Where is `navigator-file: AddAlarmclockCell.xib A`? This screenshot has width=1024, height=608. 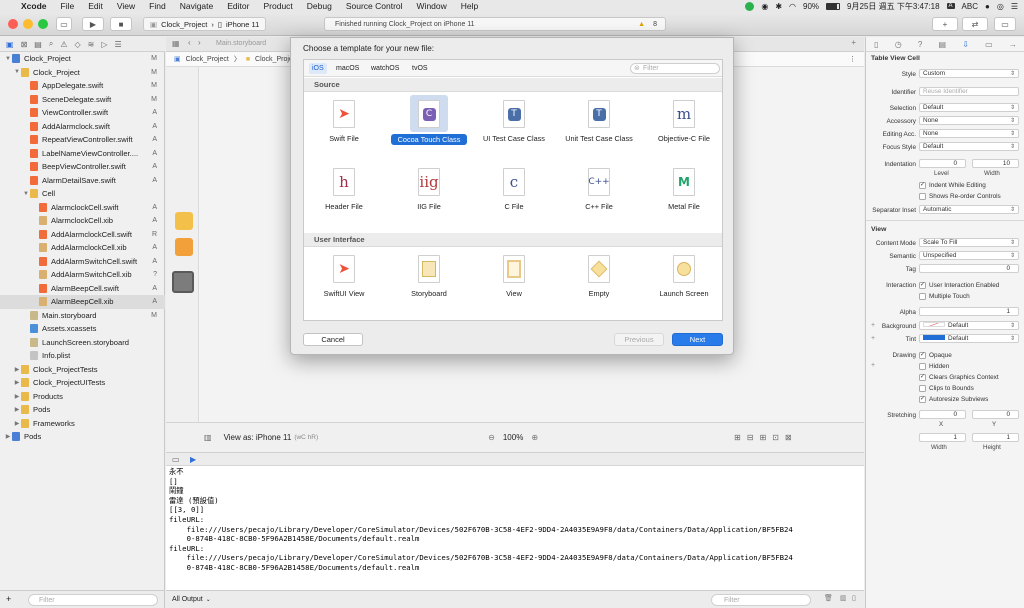
navigator-file: AddAlarmclockCell.xib A is located at coordinates (82, 248).